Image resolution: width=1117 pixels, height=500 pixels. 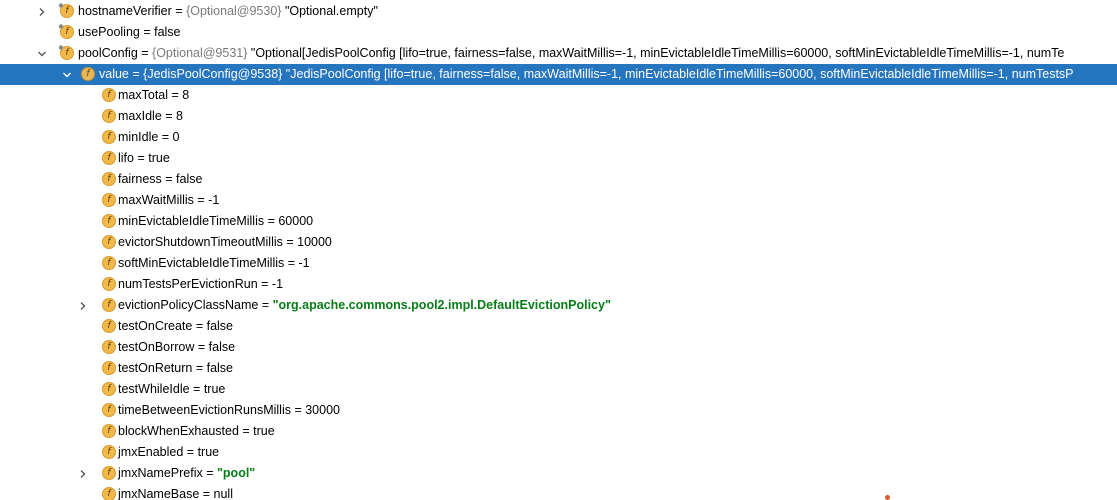 What do you see at coordinates (558, 326) in the screenshot?
I see `tree-row: f testOnCreate = false` at bounding box center [558, 326].